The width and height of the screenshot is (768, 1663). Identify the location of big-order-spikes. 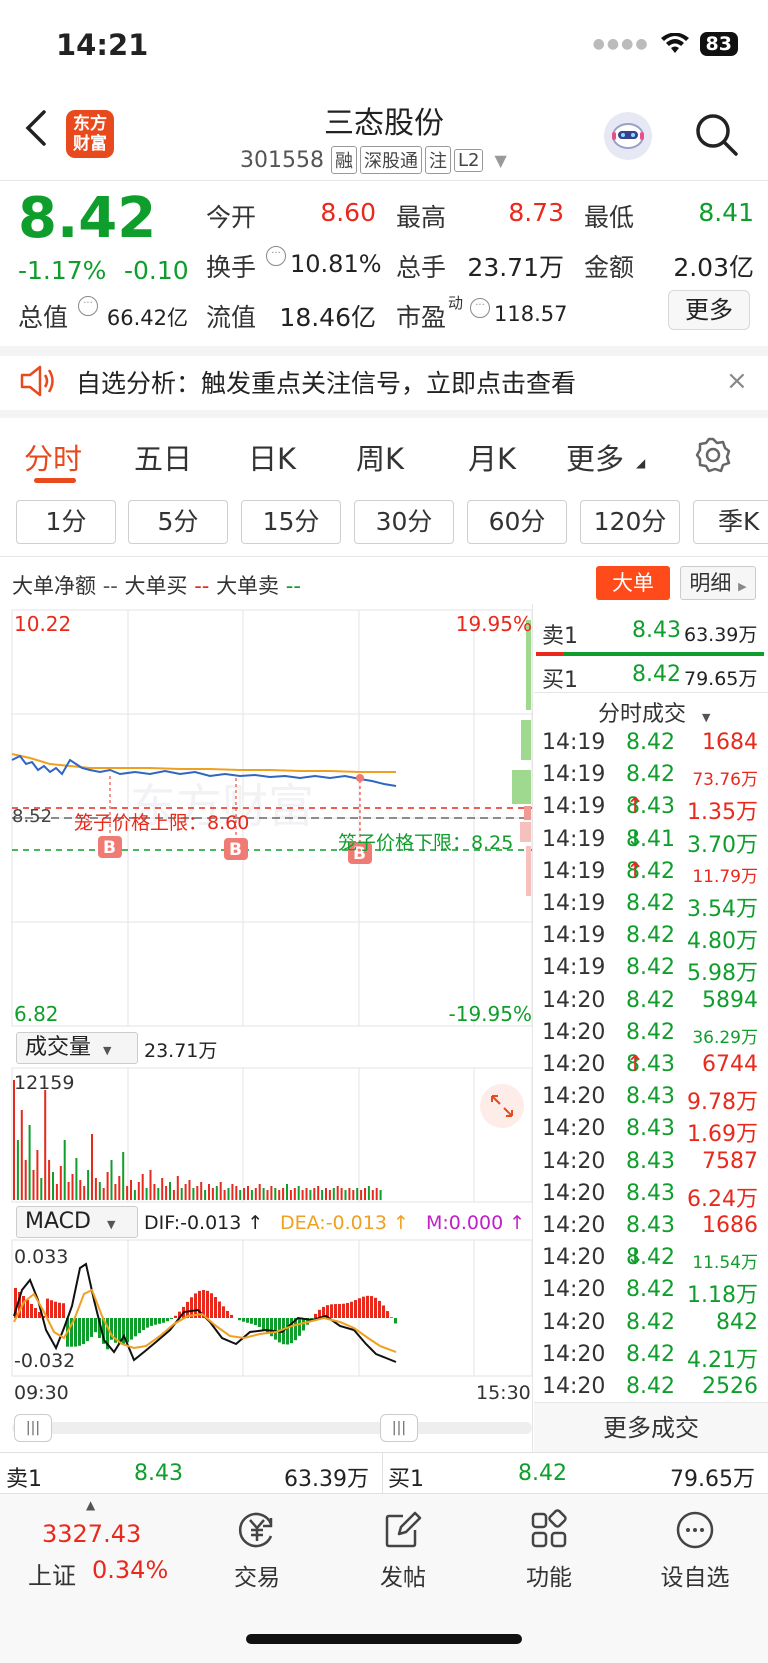
(521, 758).